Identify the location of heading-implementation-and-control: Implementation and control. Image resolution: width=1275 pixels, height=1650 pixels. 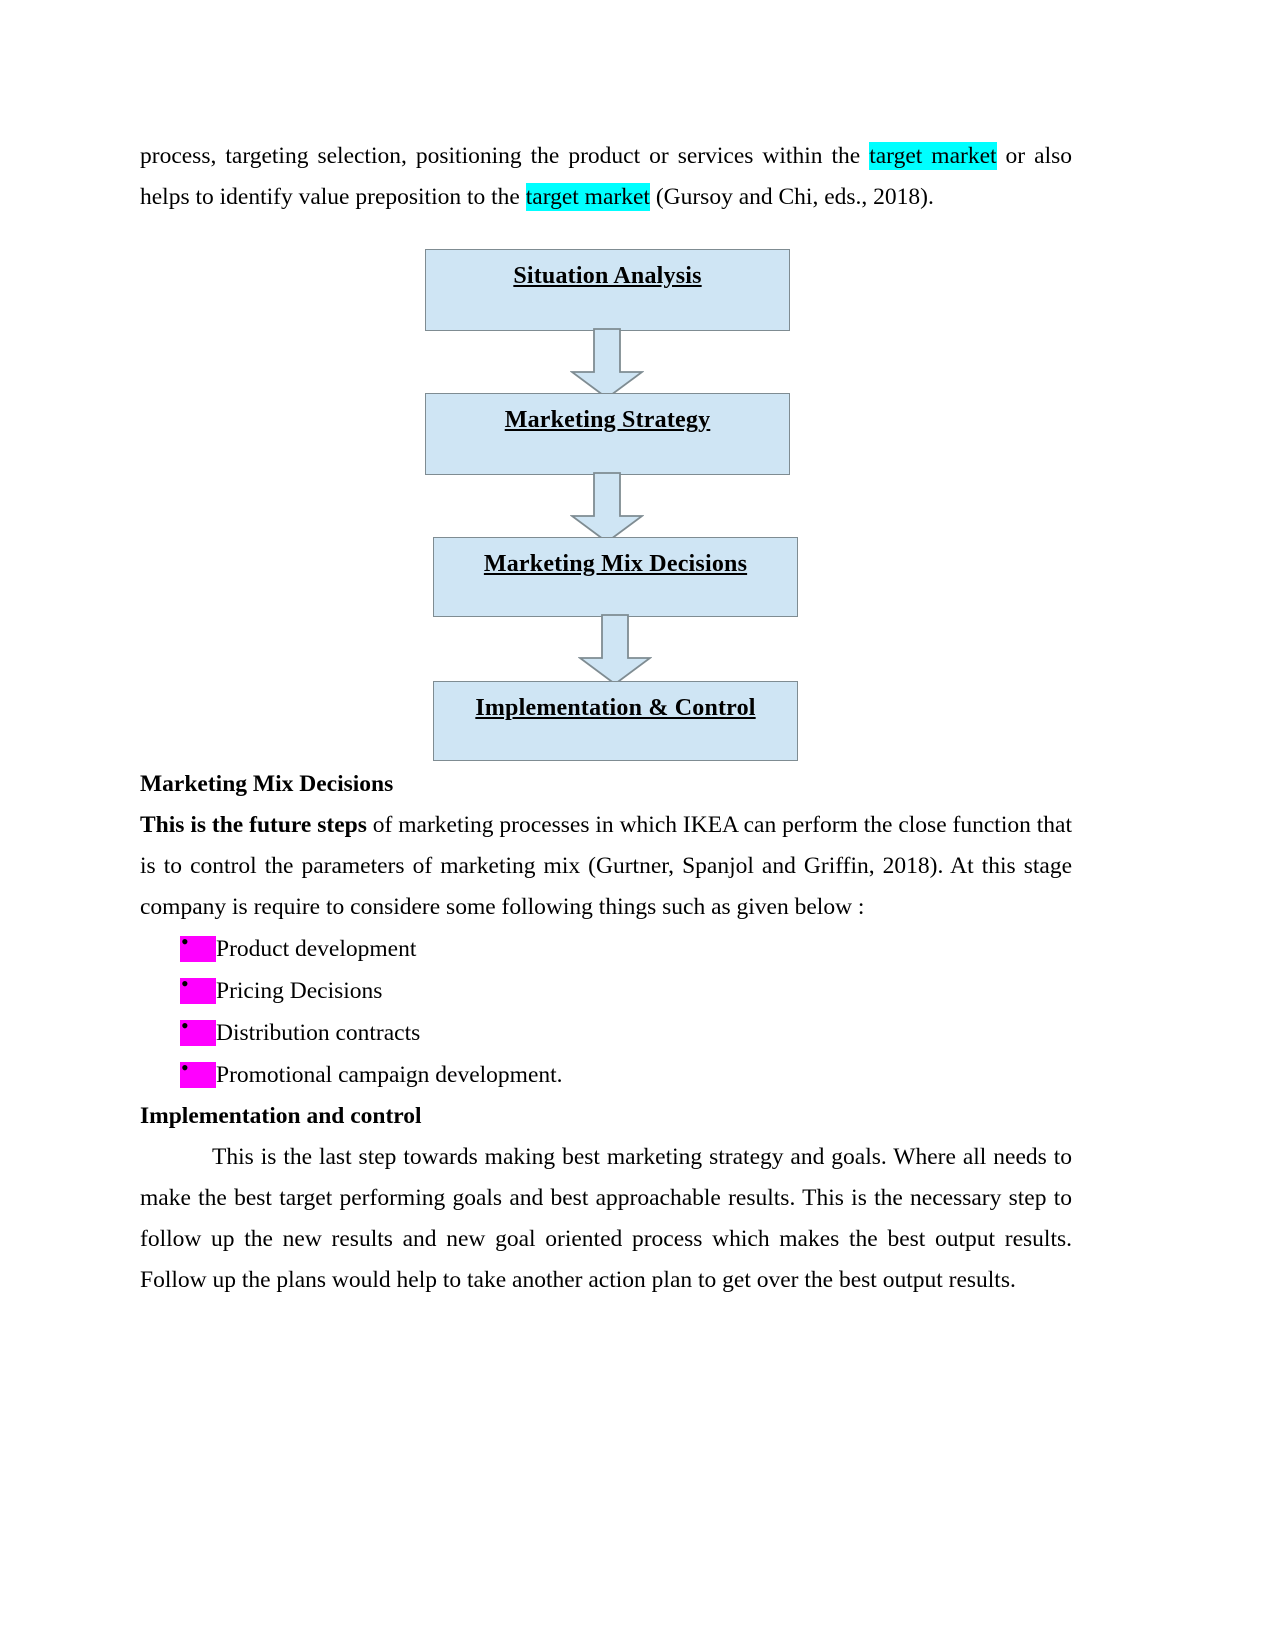
(281, 1116).